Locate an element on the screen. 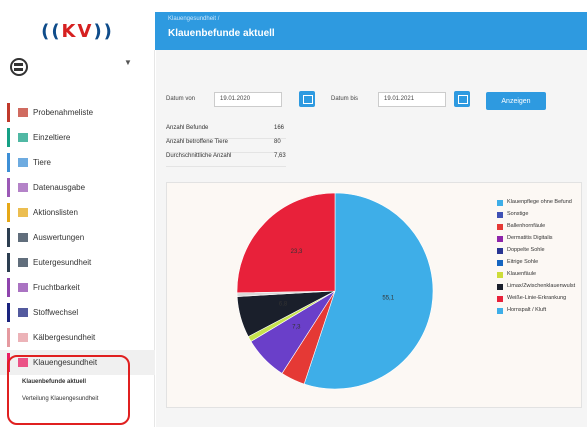 This screenshot has width=587, height=427. sidebar-item: Kälbergesundheit is located at coordinates (77, 337).